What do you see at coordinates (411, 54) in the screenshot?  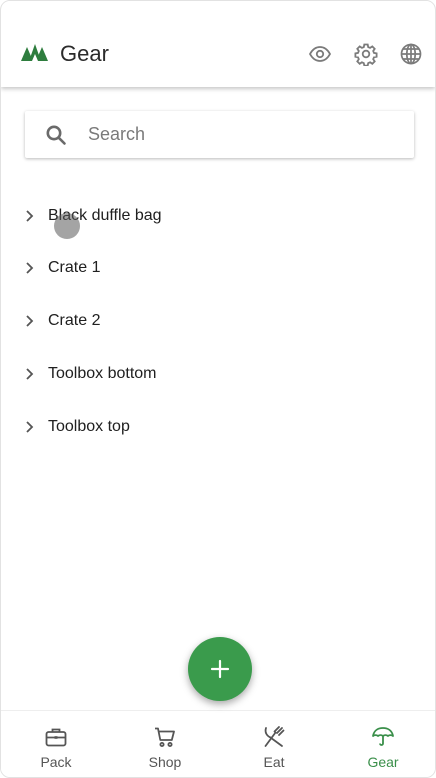 I see `globe-icon` at bounding box center [411, 54].